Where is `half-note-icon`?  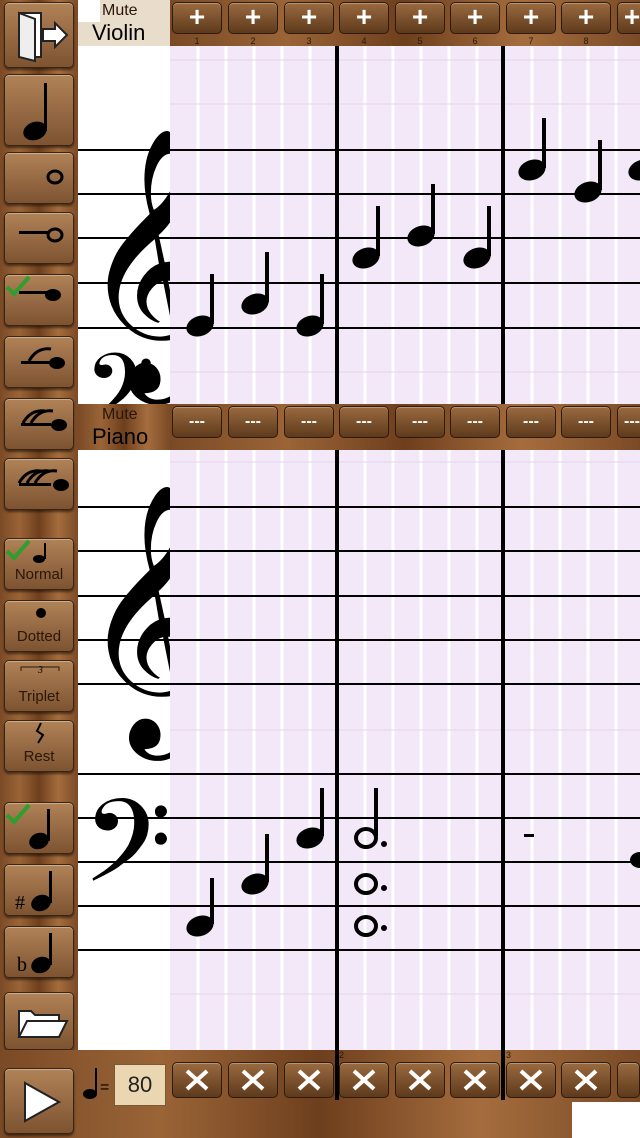
half-note-icon is located at coordinates (41, 235).